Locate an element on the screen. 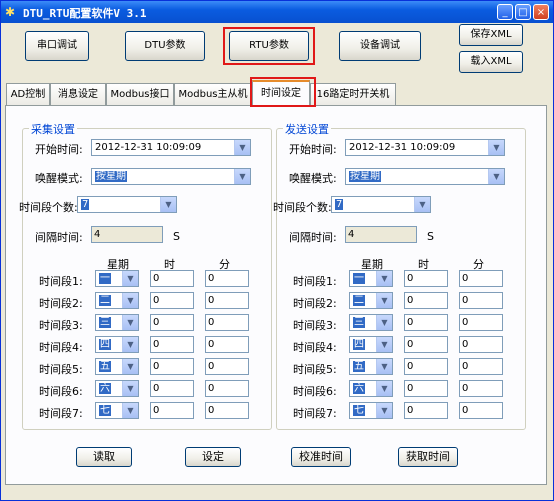  tab-16-way-timer: 16路定时开关机 is located at coordinates (353, 94).